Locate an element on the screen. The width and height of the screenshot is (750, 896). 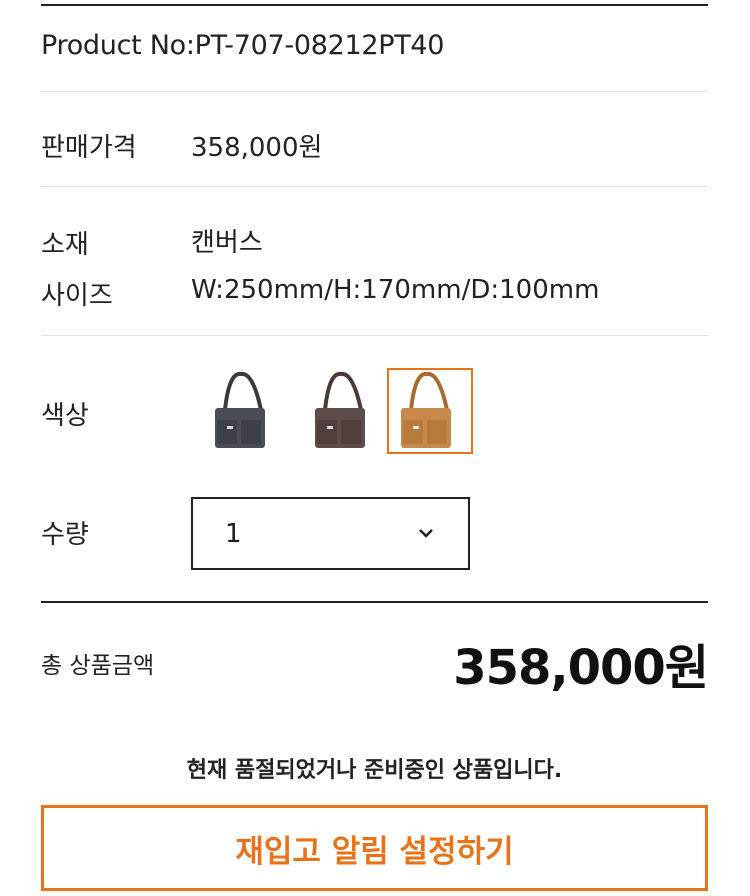
quantity-value: 1 is located at coordinates (233, 533).